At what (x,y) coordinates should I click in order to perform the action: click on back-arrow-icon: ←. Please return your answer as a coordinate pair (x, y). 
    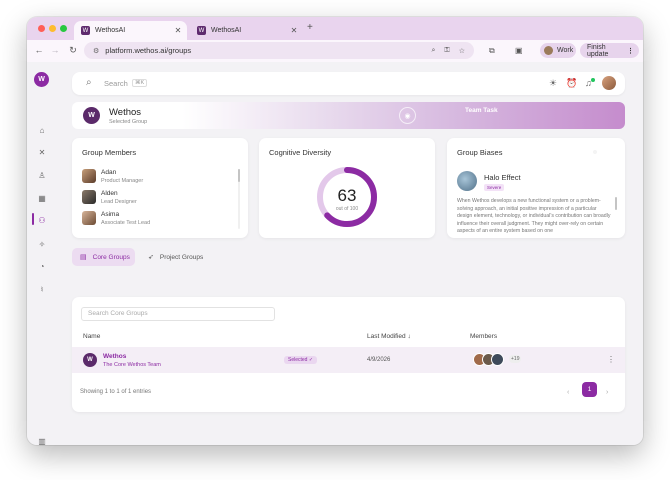
    Looking at the image, I should click on (39, 50).